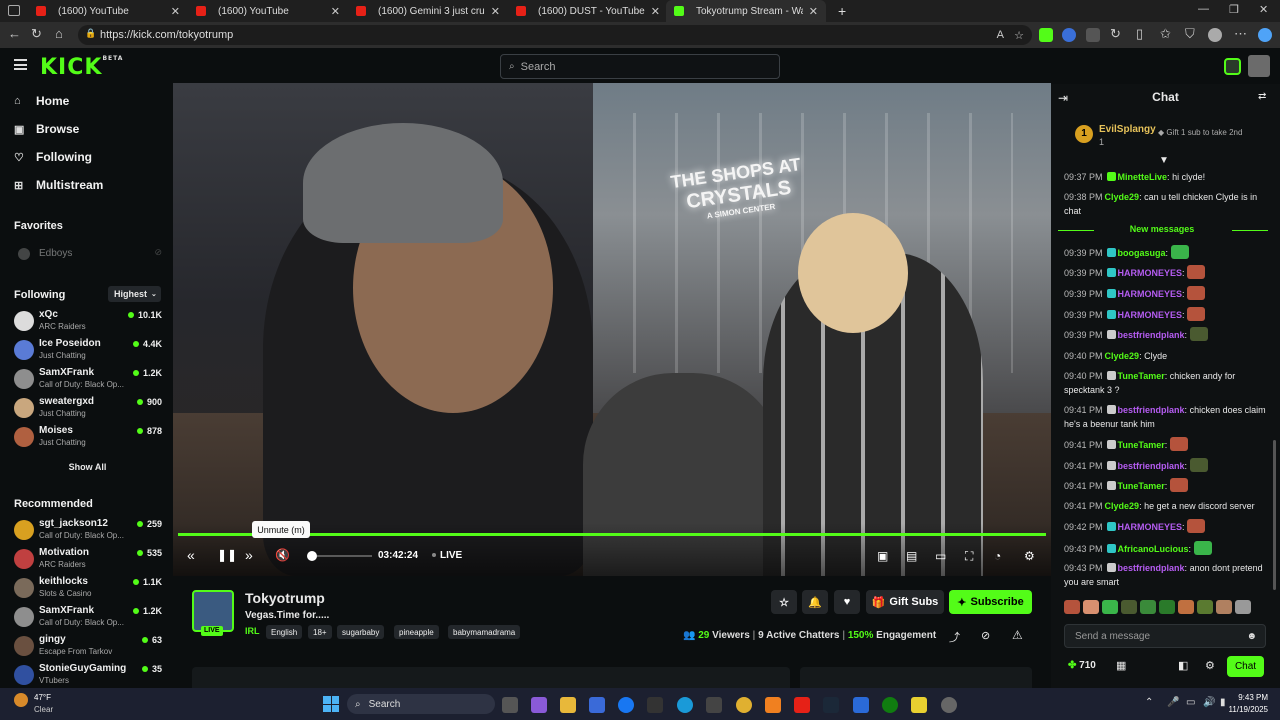 The width and height of the screenshot is (1280, 720). What do you see at coordinates (997, 556) in the screenshot?
I see `clip-icon: ◔` at bounding box center [997, 556].